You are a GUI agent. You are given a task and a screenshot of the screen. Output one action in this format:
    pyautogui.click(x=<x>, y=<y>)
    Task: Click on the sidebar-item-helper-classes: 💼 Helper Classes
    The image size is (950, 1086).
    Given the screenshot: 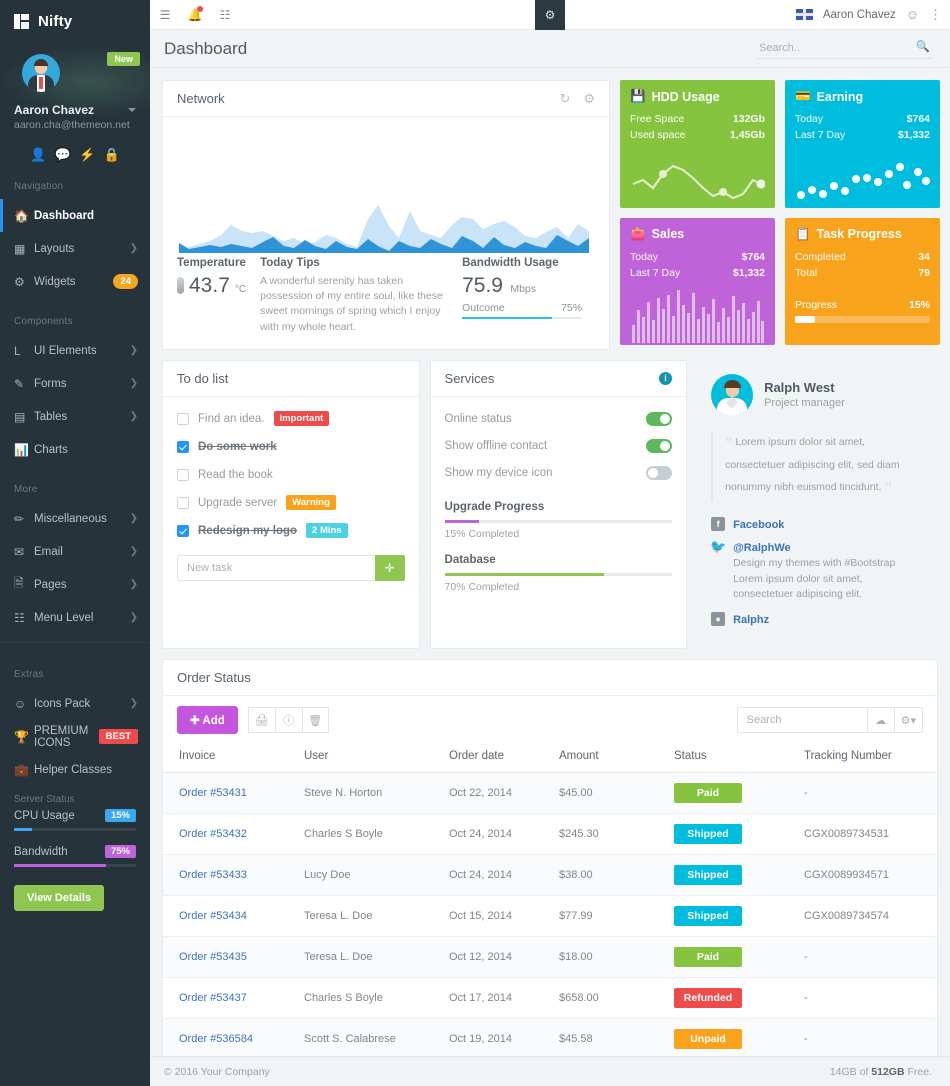 What is the action you would take?
    pyautogui.click(x=75, y=769)
    